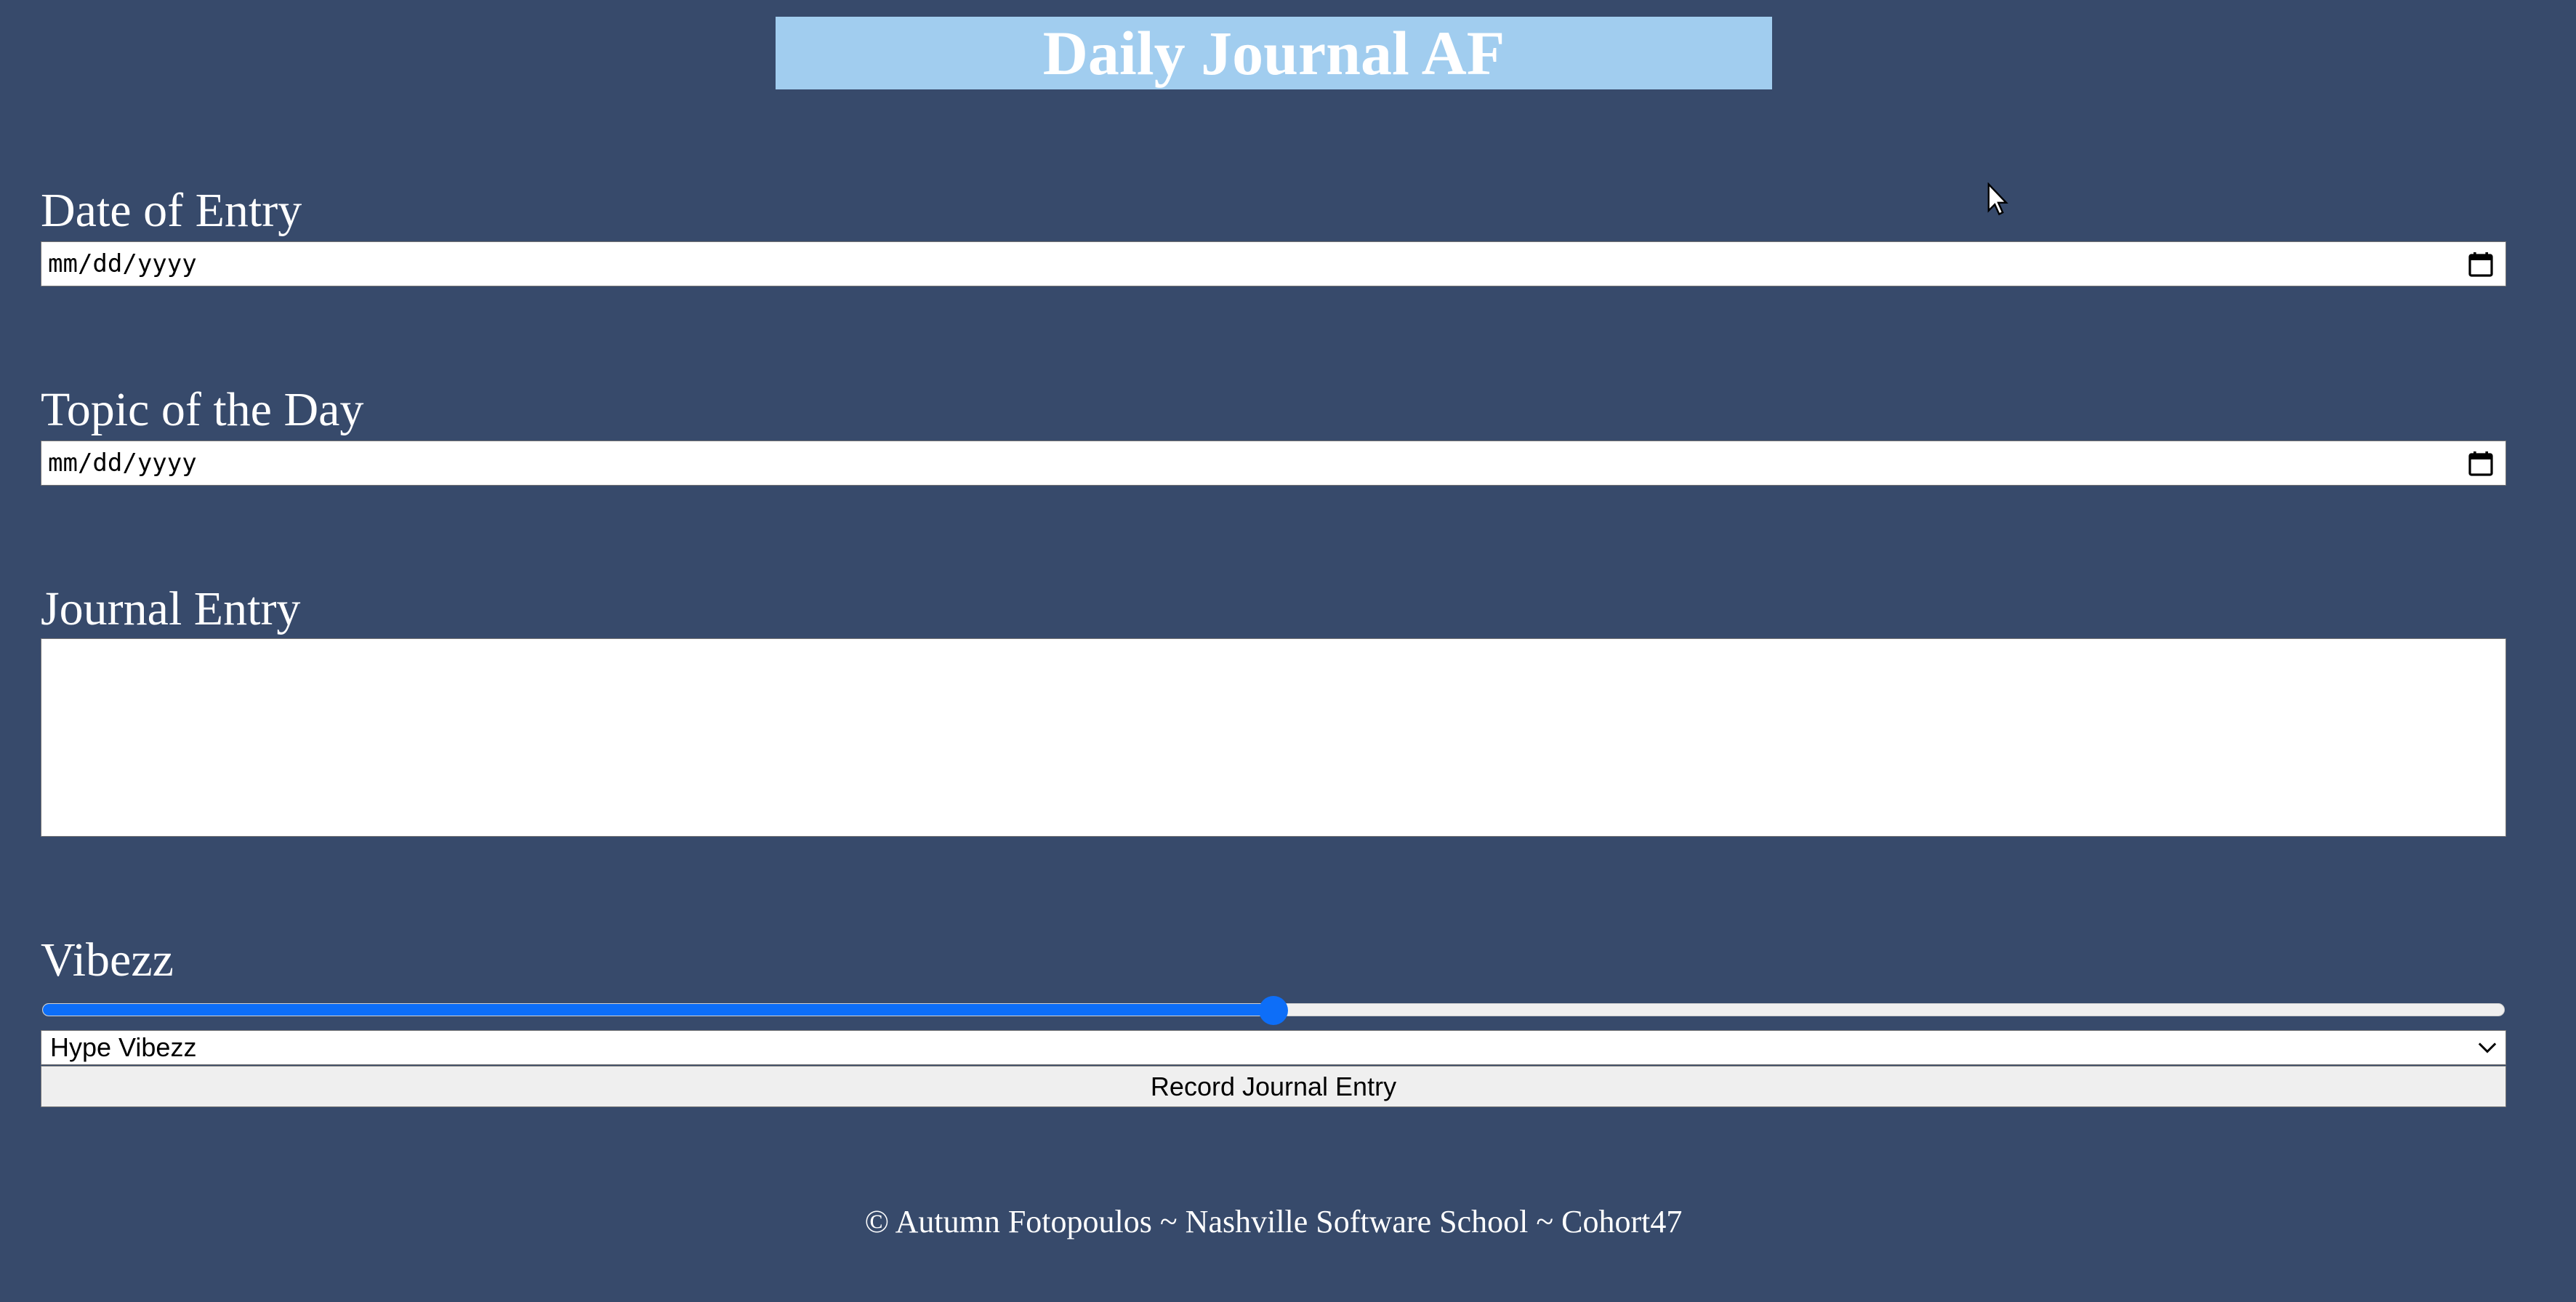  What do you see at coordinates (1273, 1047) in the screenshot?
I see `vibezz-select: Hype Vibezz` at bounding box center [1273, 1047].